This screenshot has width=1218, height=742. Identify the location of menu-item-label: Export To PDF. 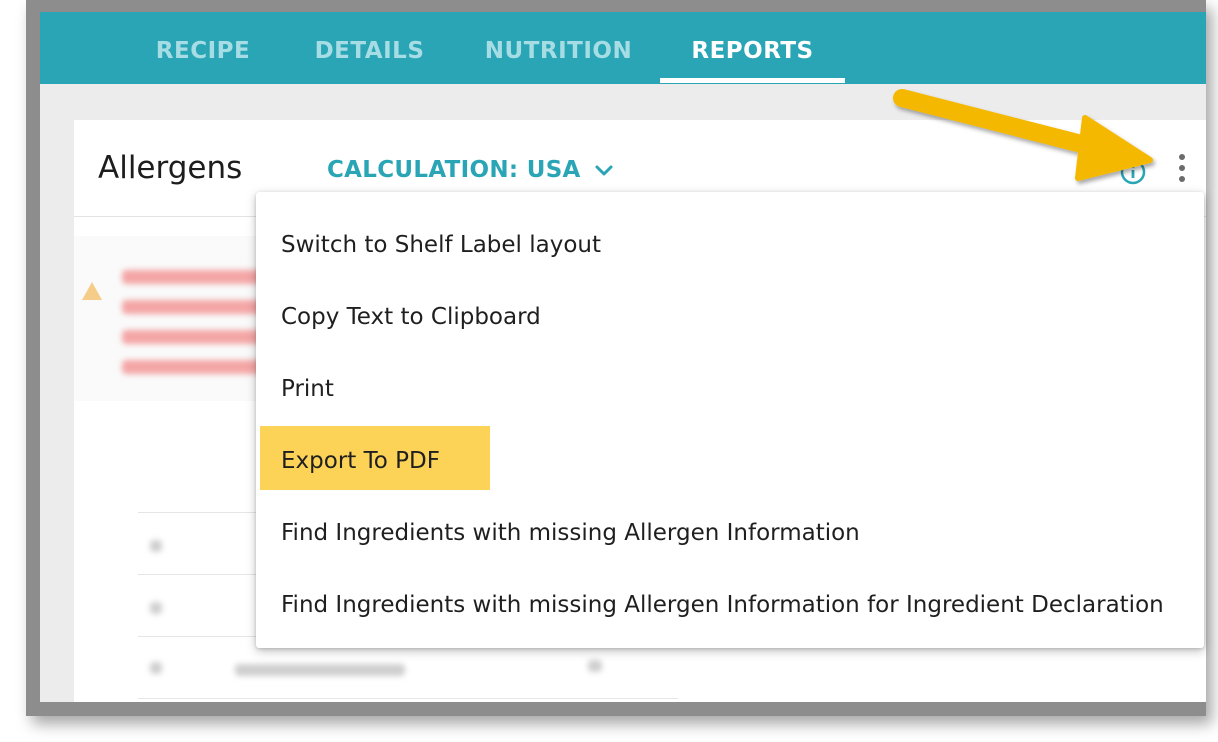
(360, 461).